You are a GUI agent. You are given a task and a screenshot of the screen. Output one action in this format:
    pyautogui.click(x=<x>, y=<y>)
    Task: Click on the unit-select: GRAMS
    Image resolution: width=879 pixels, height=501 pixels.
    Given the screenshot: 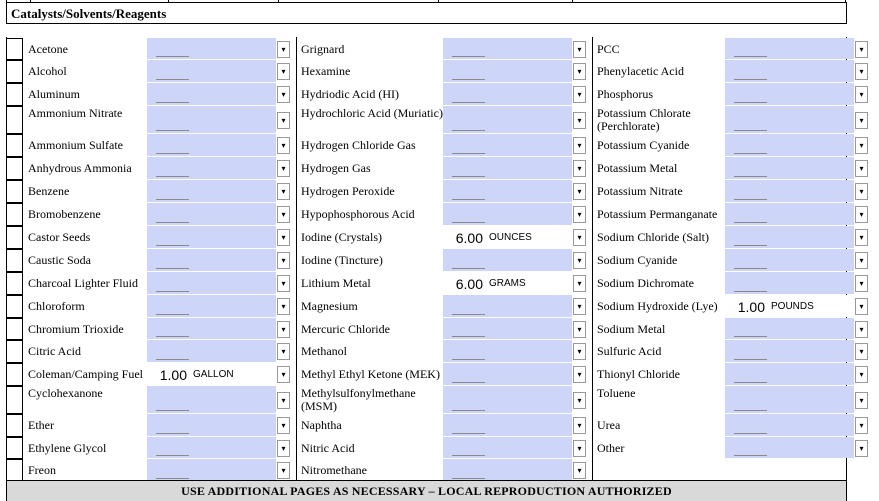 What is the action you would take?
    pyautogui.click(x=528, y=283)
    